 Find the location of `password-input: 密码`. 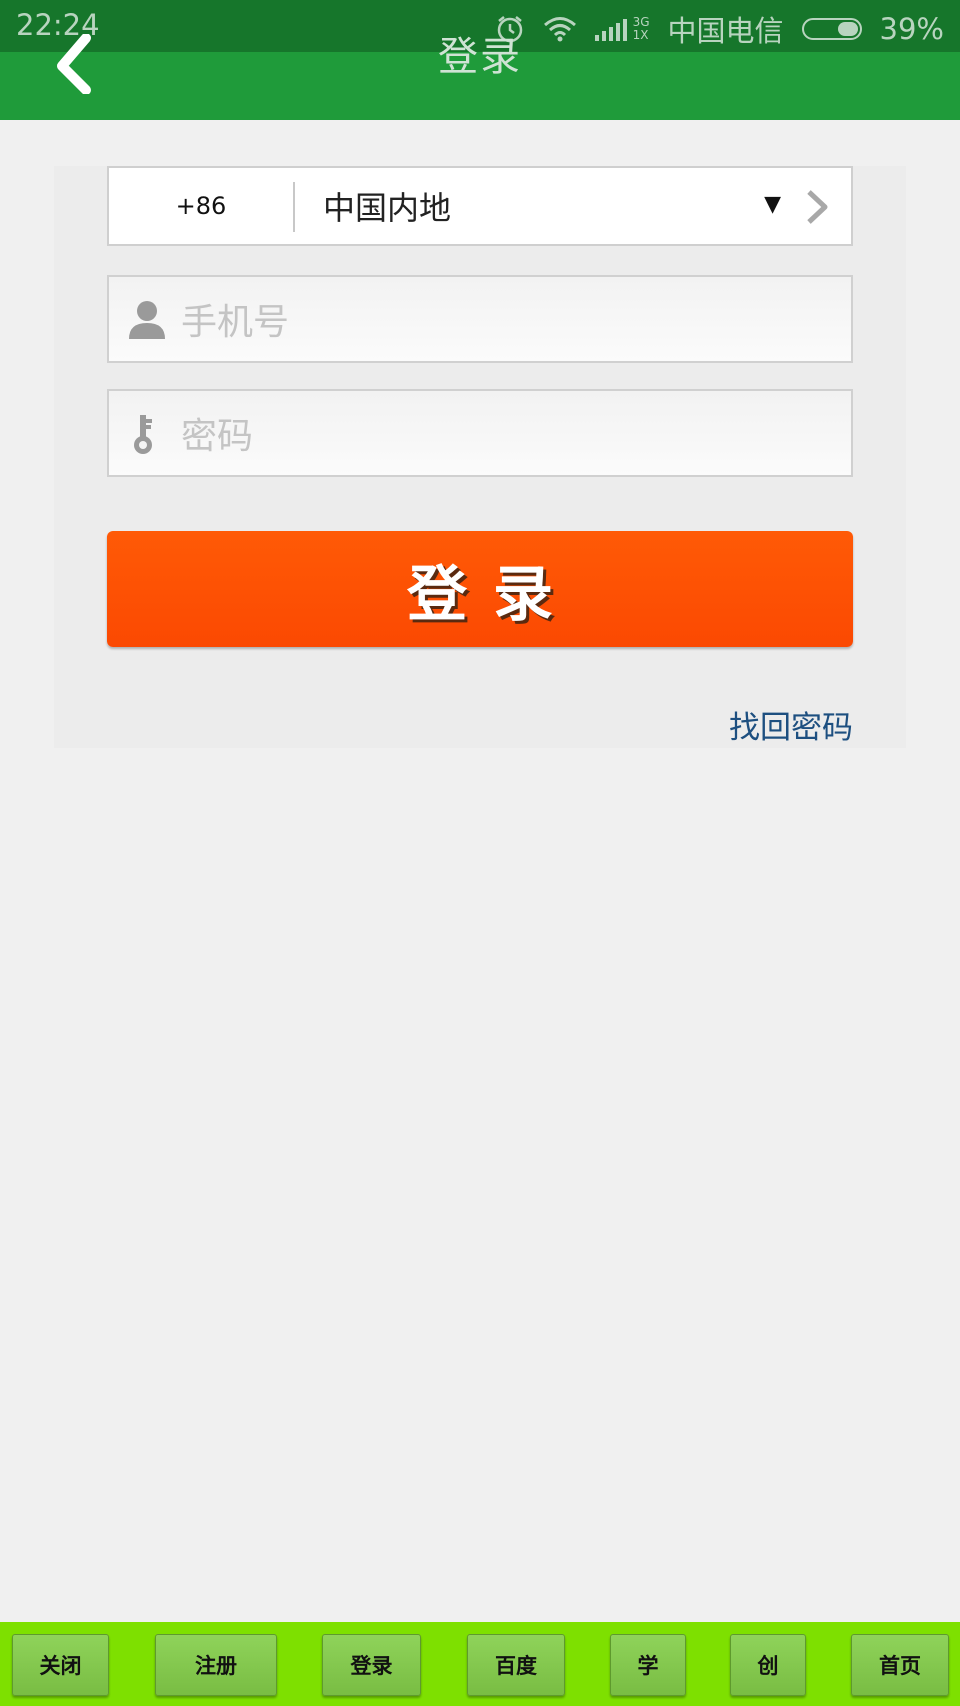

password-input: 密码 is located at coordinates (480, 433).